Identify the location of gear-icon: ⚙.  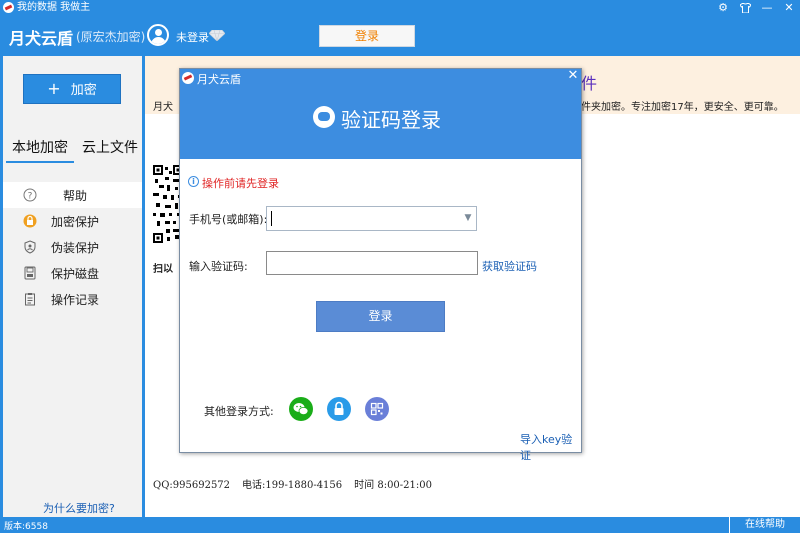
(723, 7).